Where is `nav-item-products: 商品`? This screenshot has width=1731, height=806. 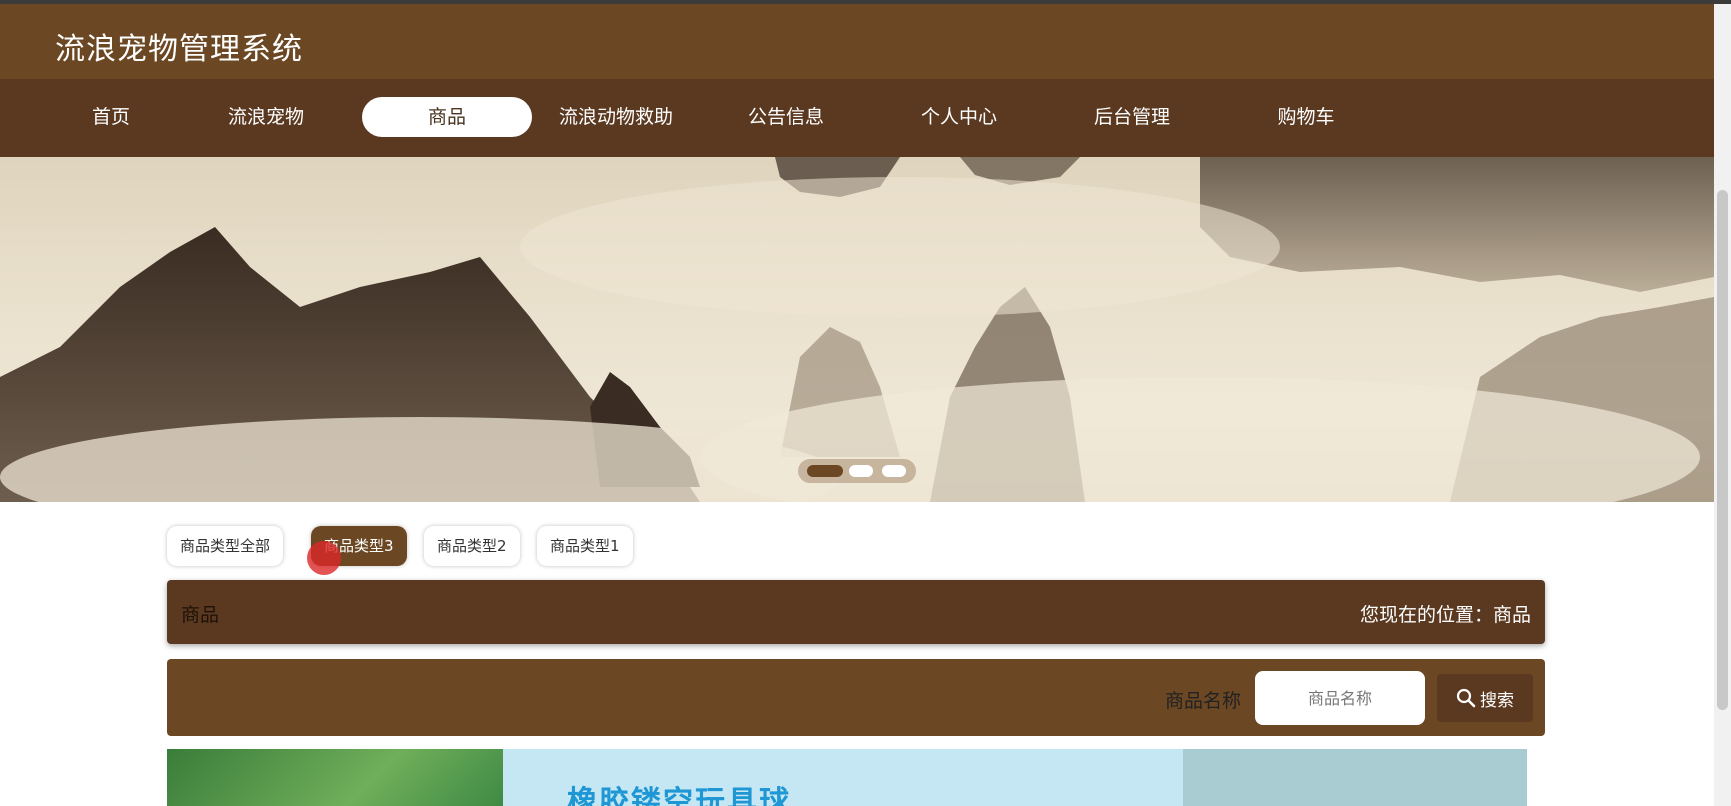
nav-item-products: 商品 is located at coordinates (447, 117).